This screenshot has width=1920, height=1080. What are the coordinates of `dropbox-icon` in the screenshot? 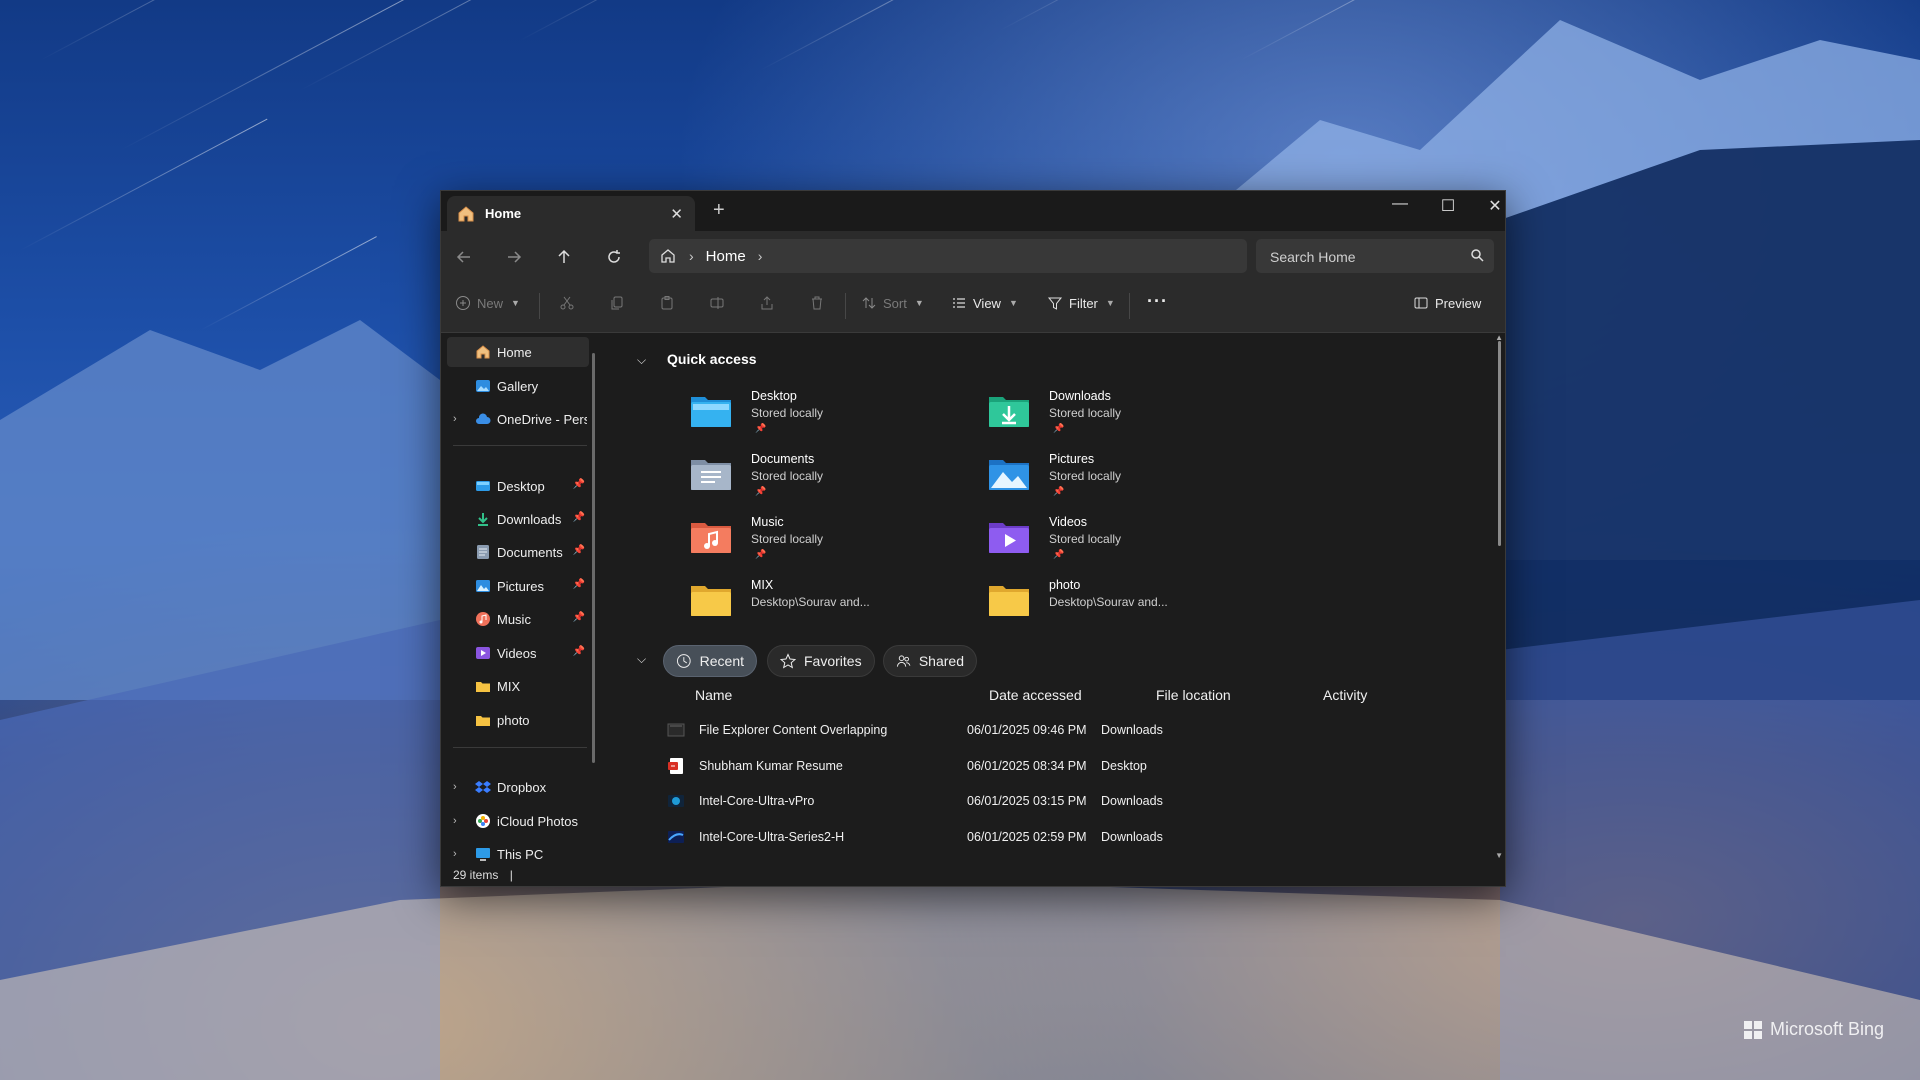 It's located at (483, 787).